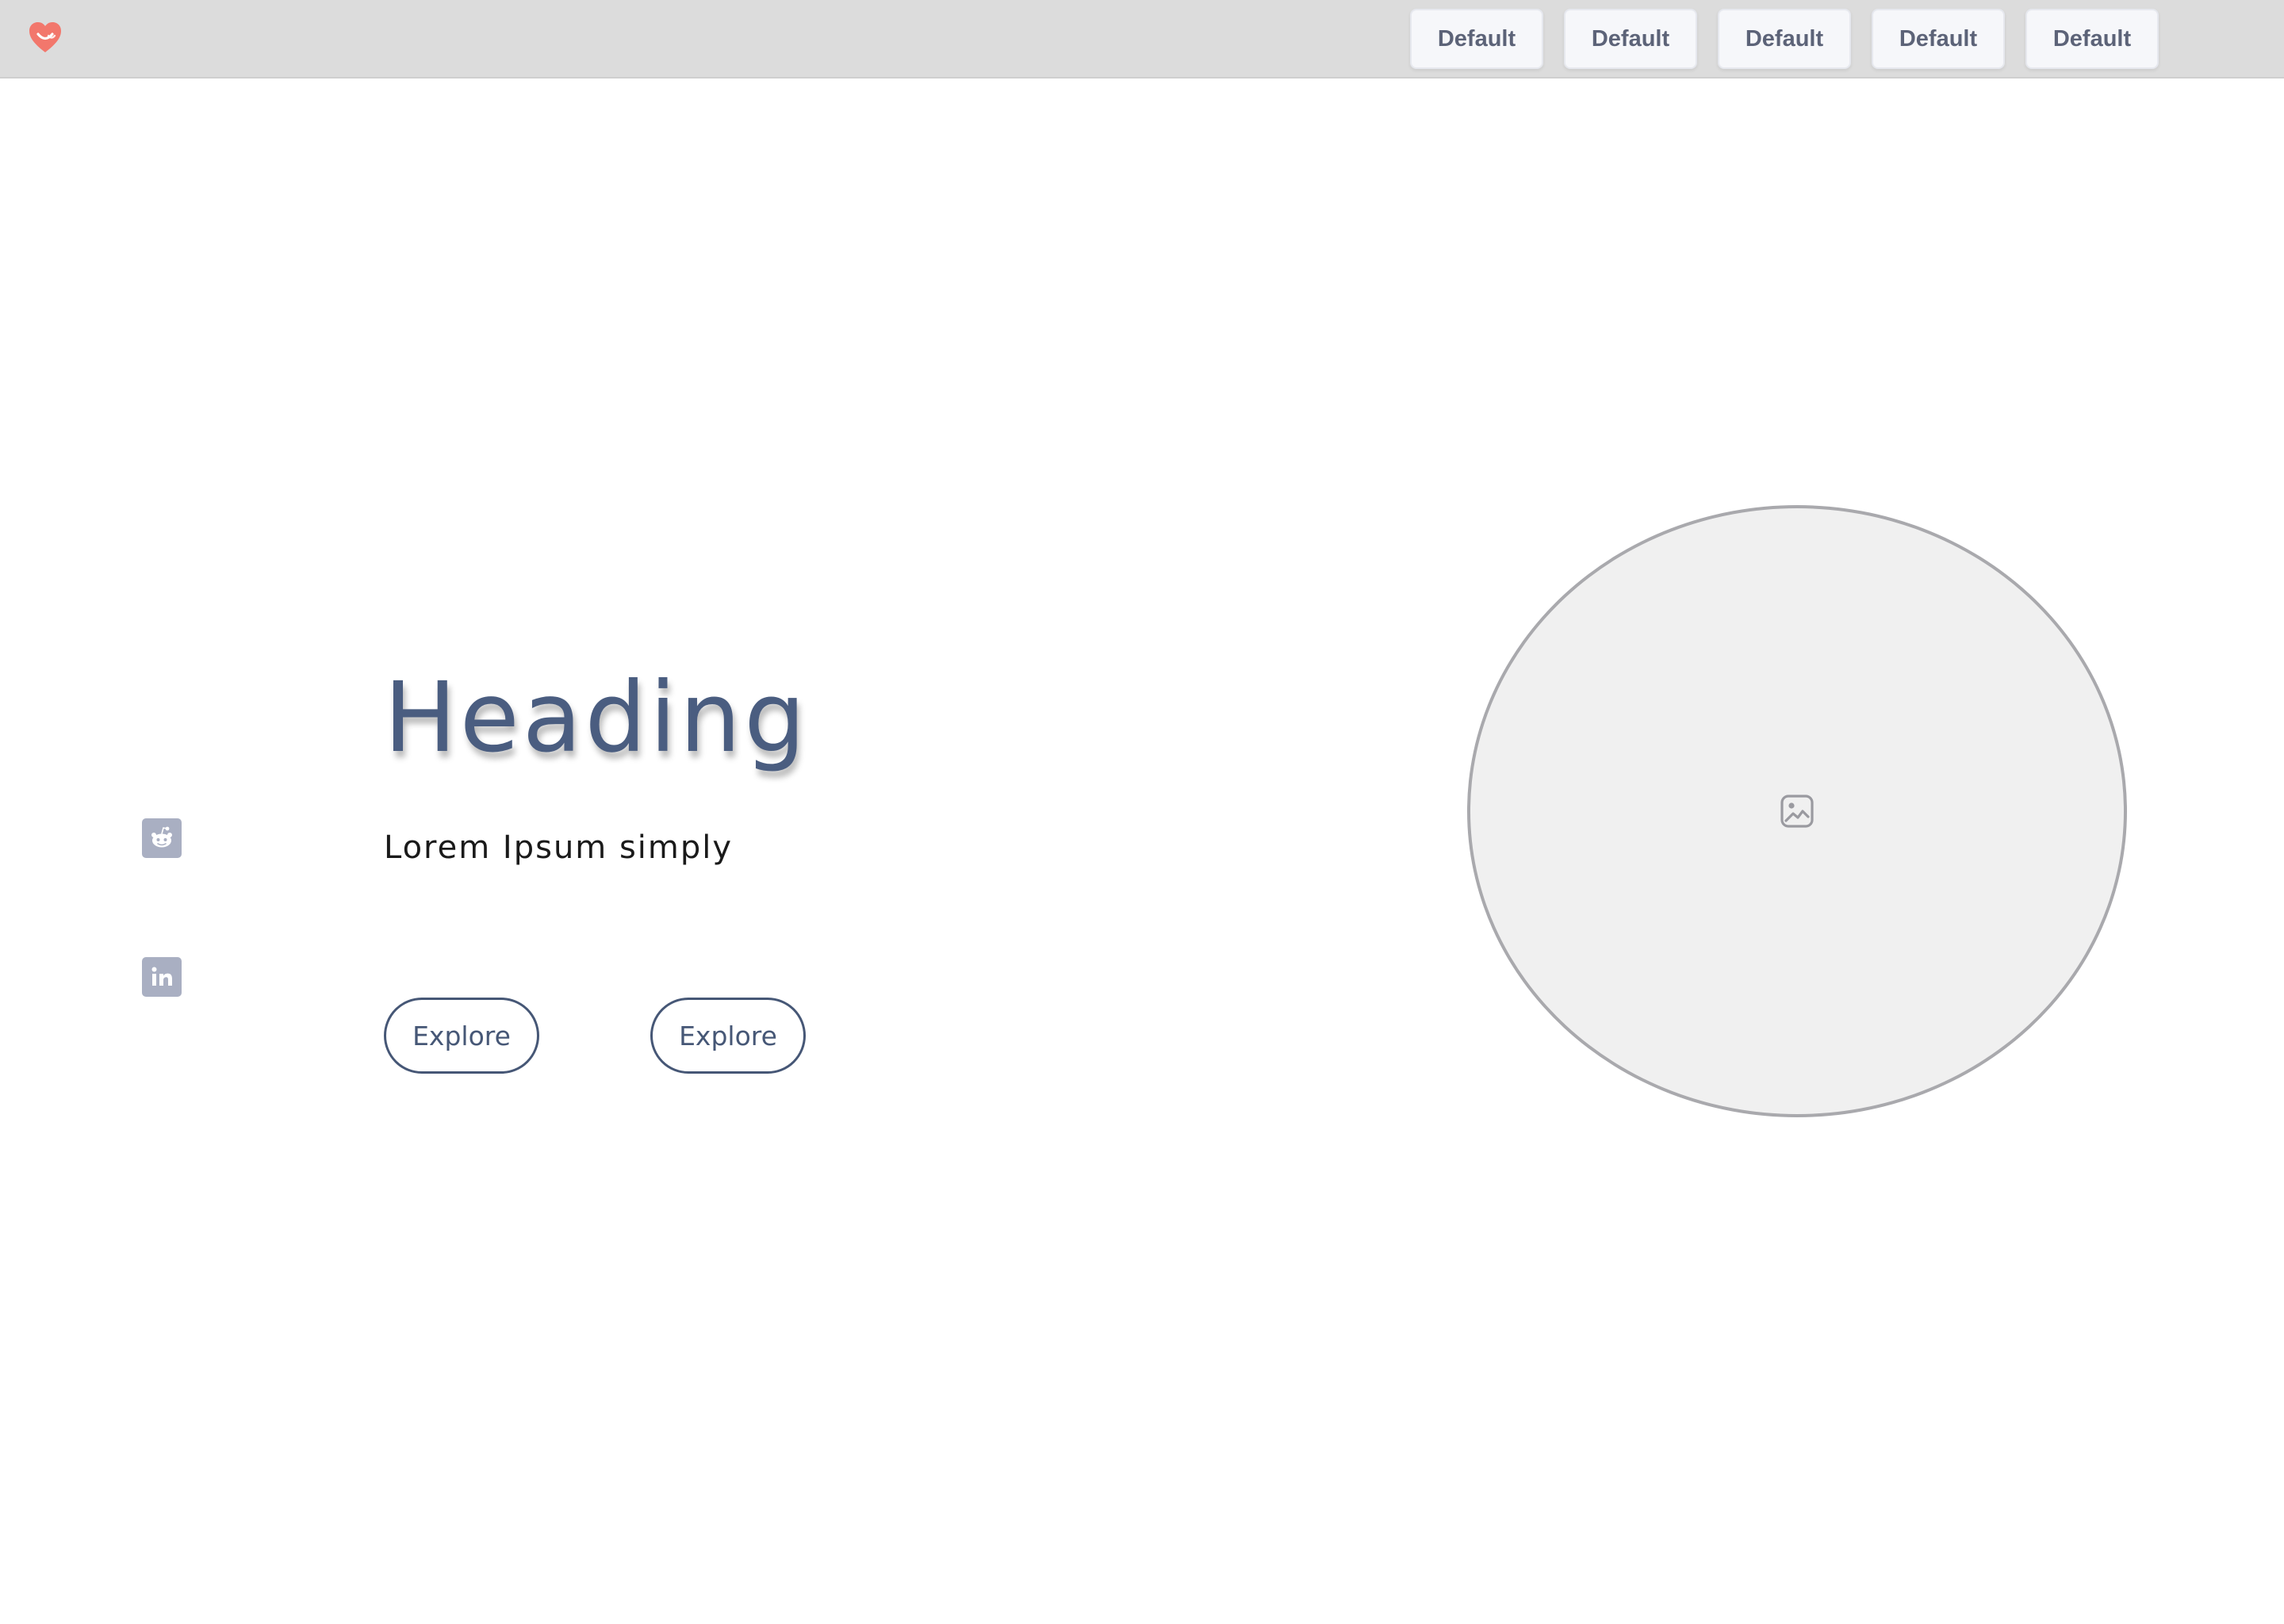  Describe the element at coordinates (2092, 39) in the screenshot. I see `nav-button-5: Default` at that location.